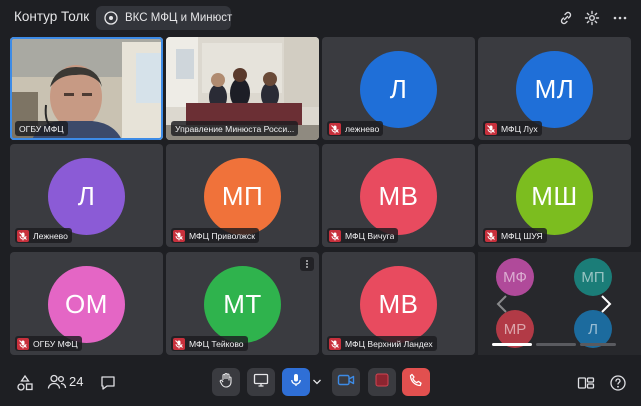 This screenshot has height=406, width=641. I want to click on participant-avatar: МТ, so click(242, 304).